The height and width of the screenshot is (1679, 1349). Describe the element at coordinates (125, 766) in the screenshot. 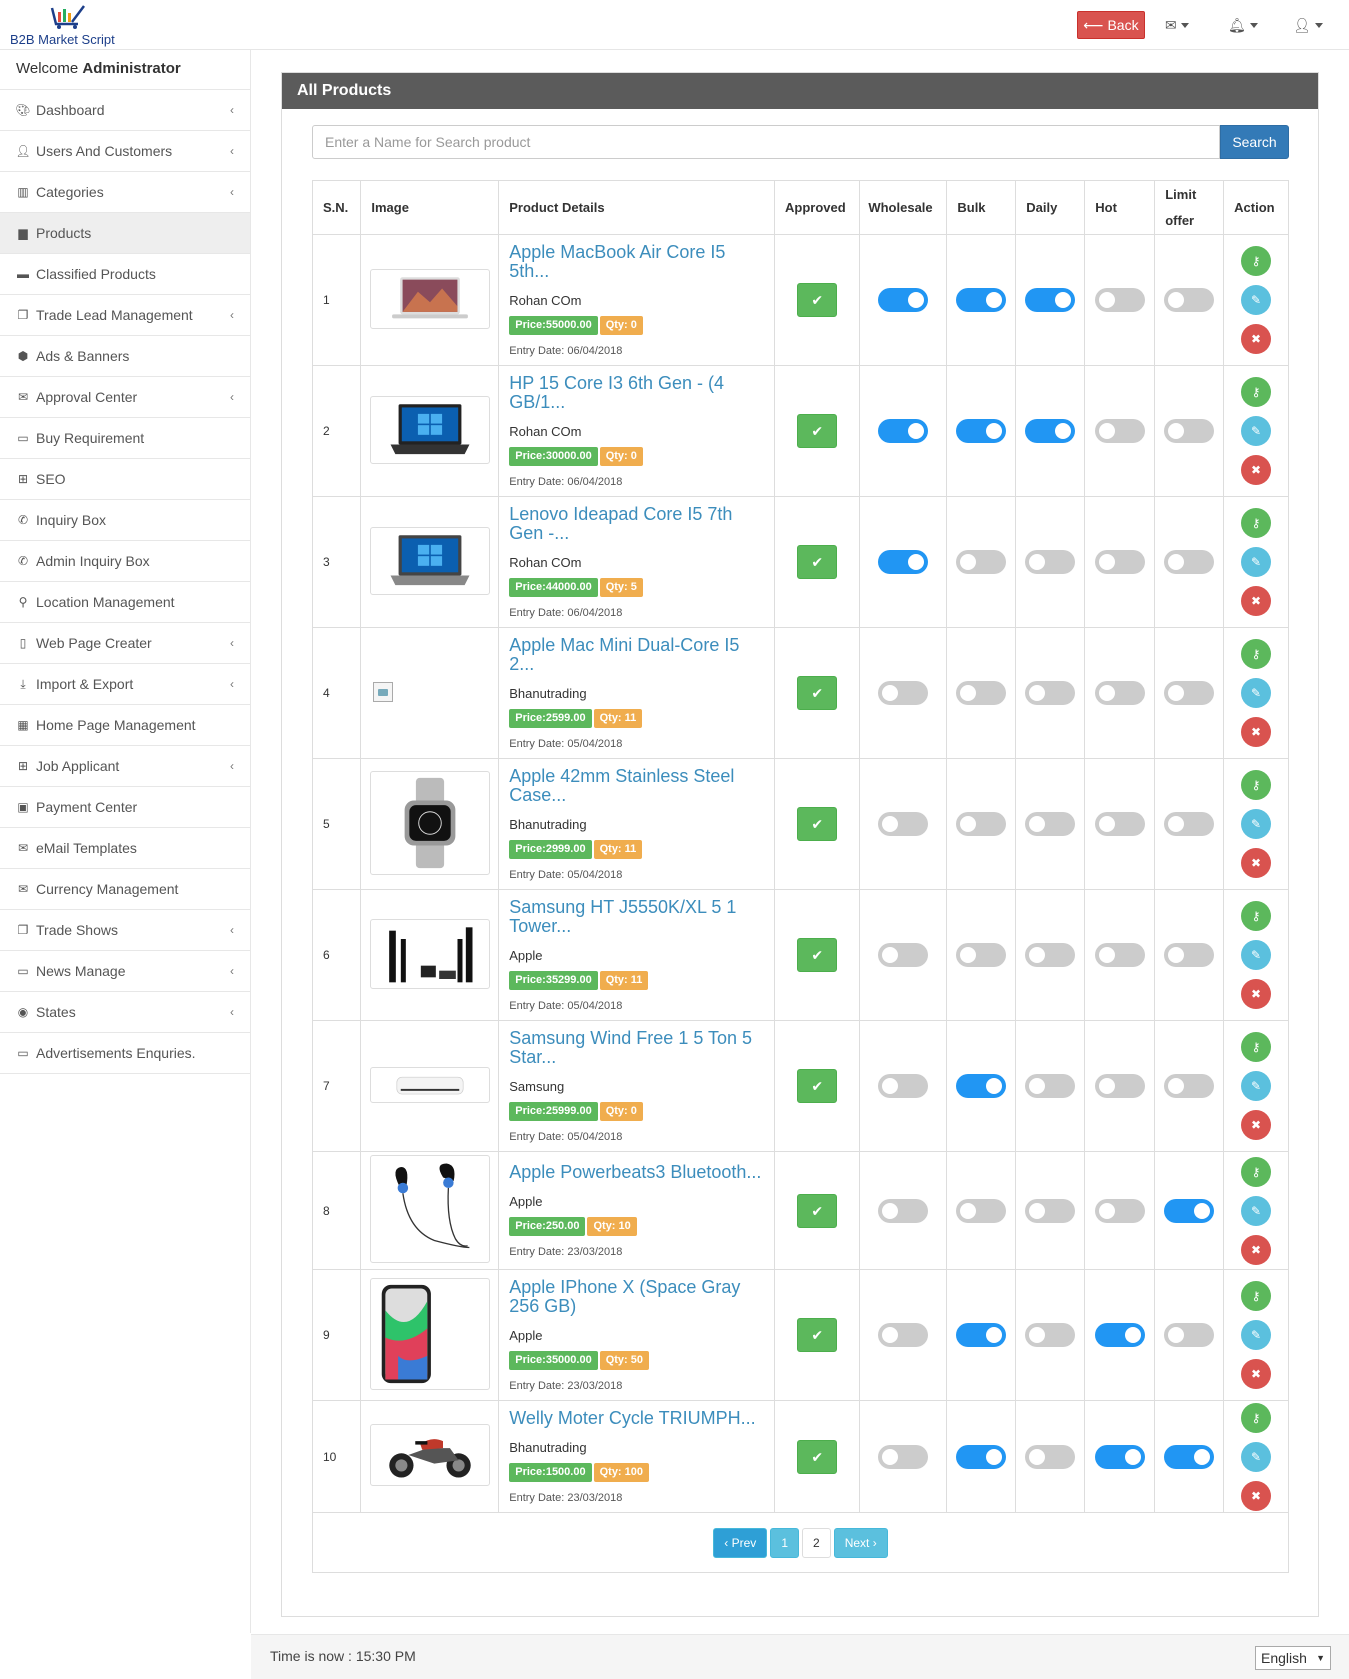

I see `sidebar-item-job-applicant: ⊞ Job Applicant ‹` at that location.